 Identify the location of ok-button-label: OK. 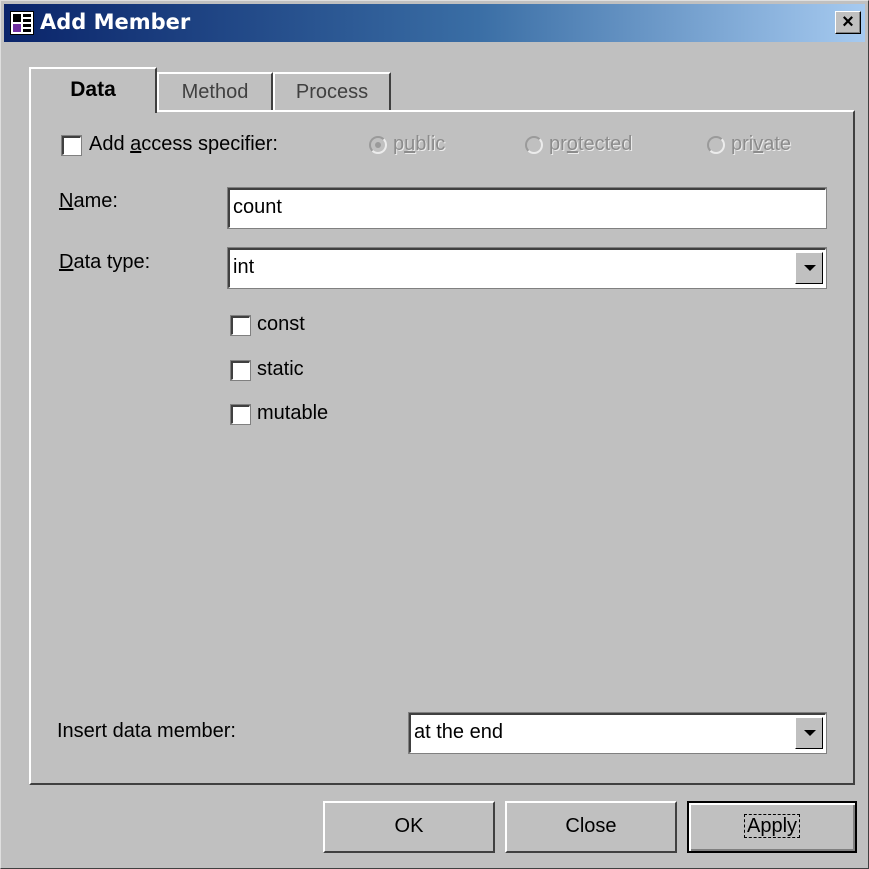
(409, 826).